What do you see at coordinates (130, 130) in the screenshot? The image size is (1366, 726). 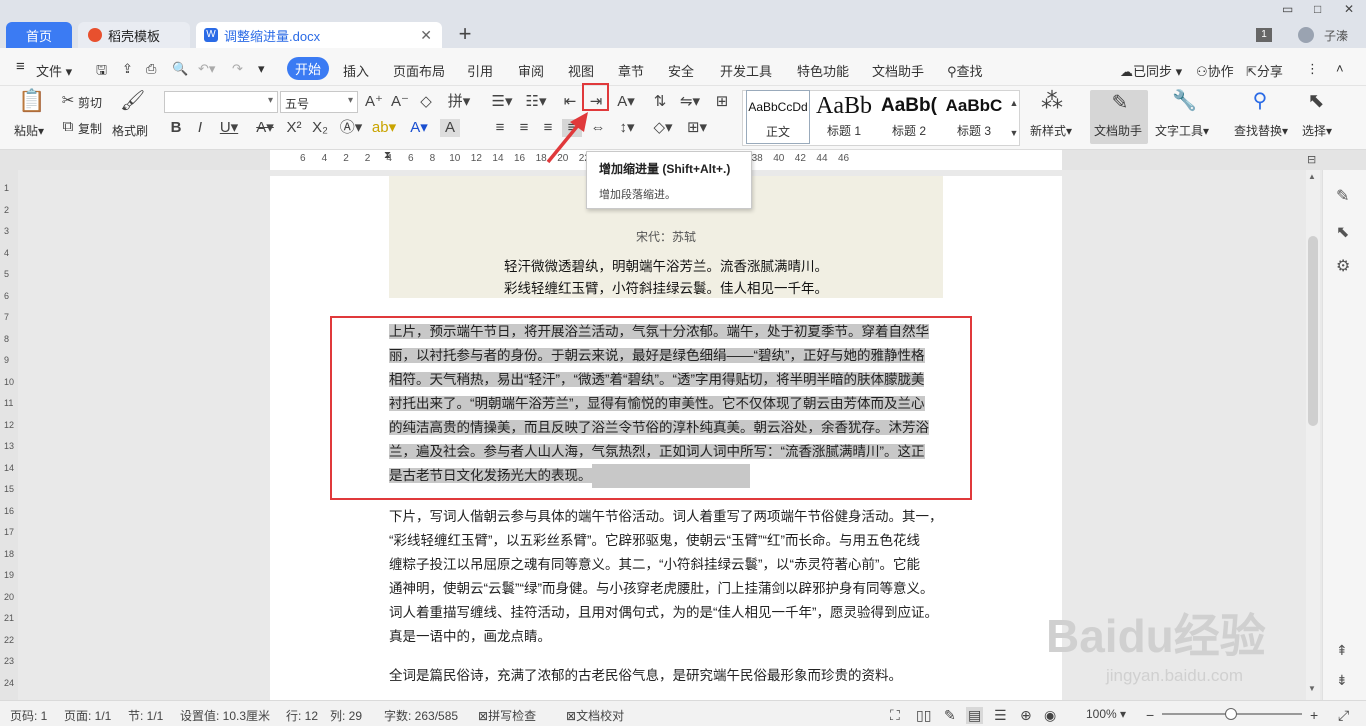 I see `format-painter-button: 格式刷` at bounding box center [130, 130].